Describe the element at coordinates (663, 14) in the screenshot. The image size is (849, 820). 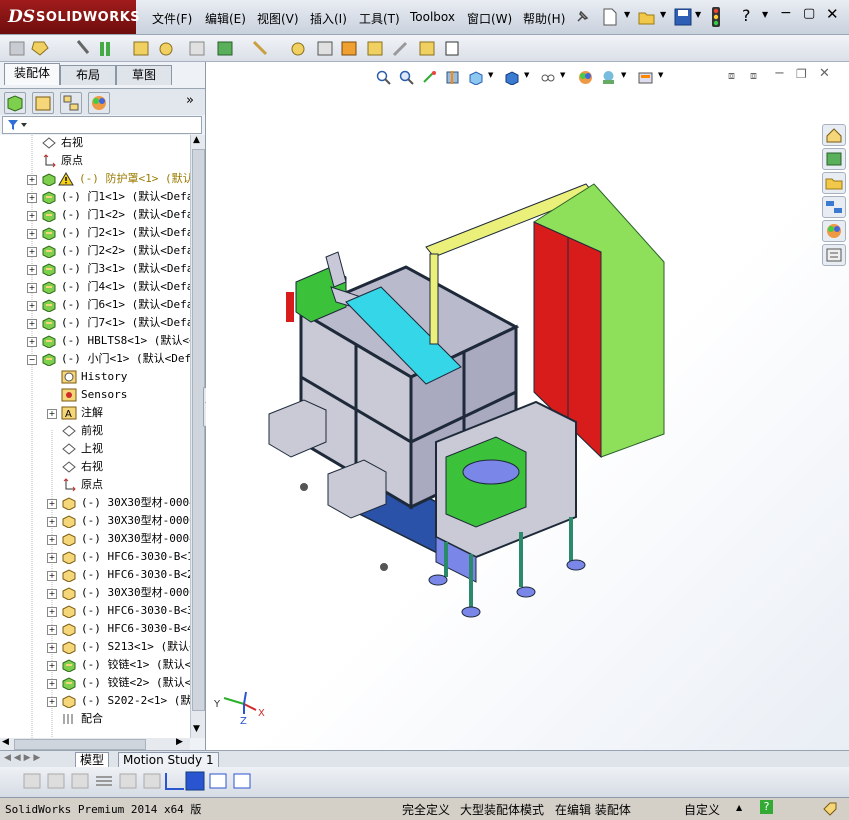
I see `open-dropdown-icon: ▼` at that location.